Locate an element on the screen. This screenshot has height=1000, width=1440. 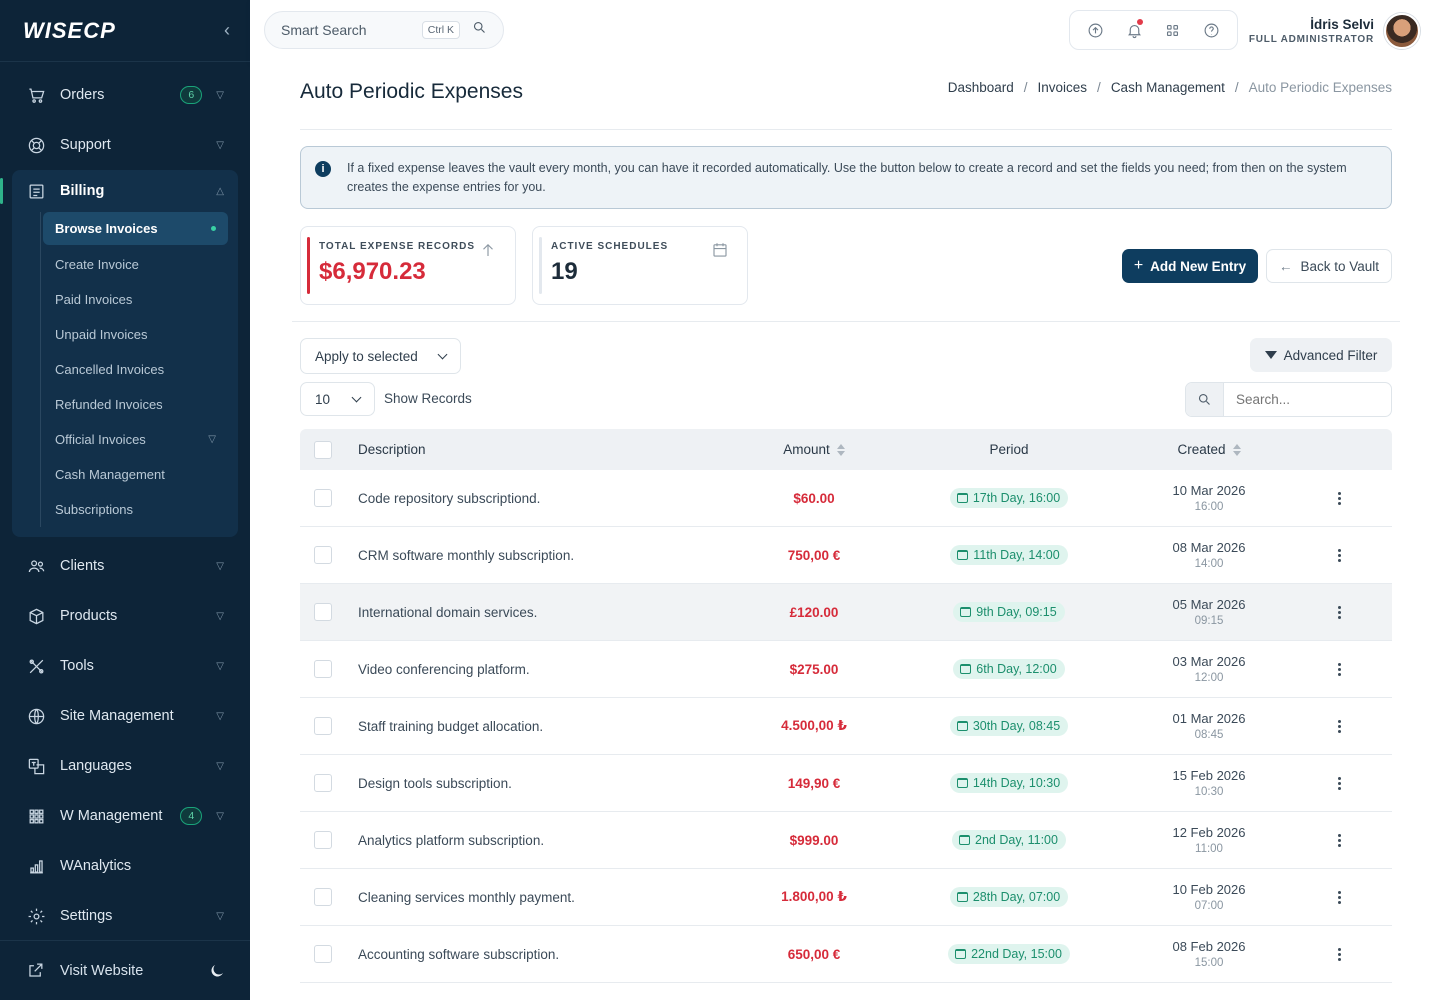
sidebar-item-wanalytics: WAnalytics is located at coordinates (125, 866).